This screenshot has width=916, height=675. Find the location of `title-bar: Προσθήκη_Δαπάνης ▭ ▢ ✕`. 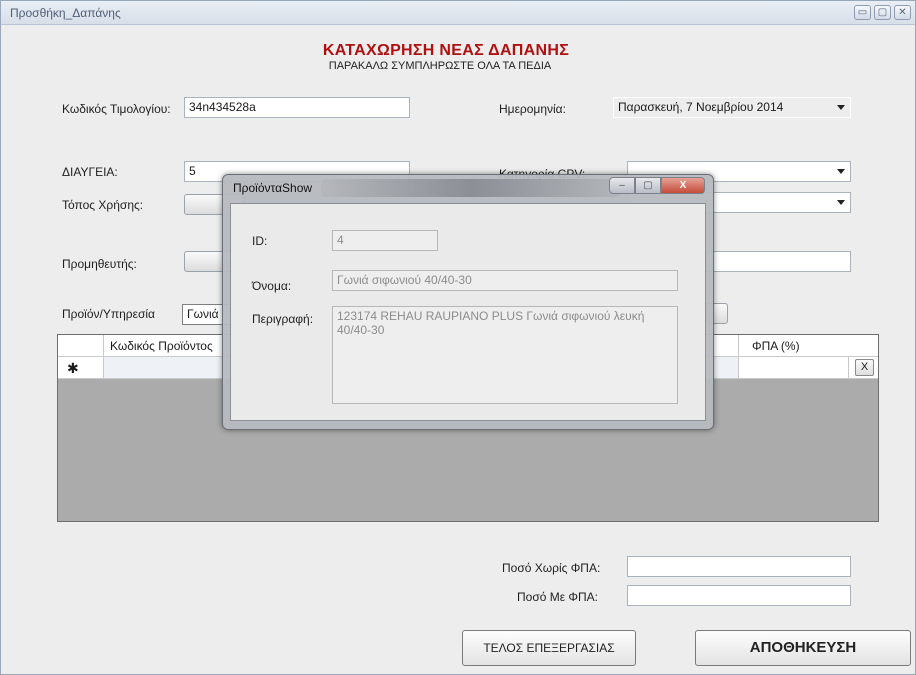

title-bar: Προσθήκη_Δαπάνης ▭ ▢ ✕ is located at coordinates (458, 13).